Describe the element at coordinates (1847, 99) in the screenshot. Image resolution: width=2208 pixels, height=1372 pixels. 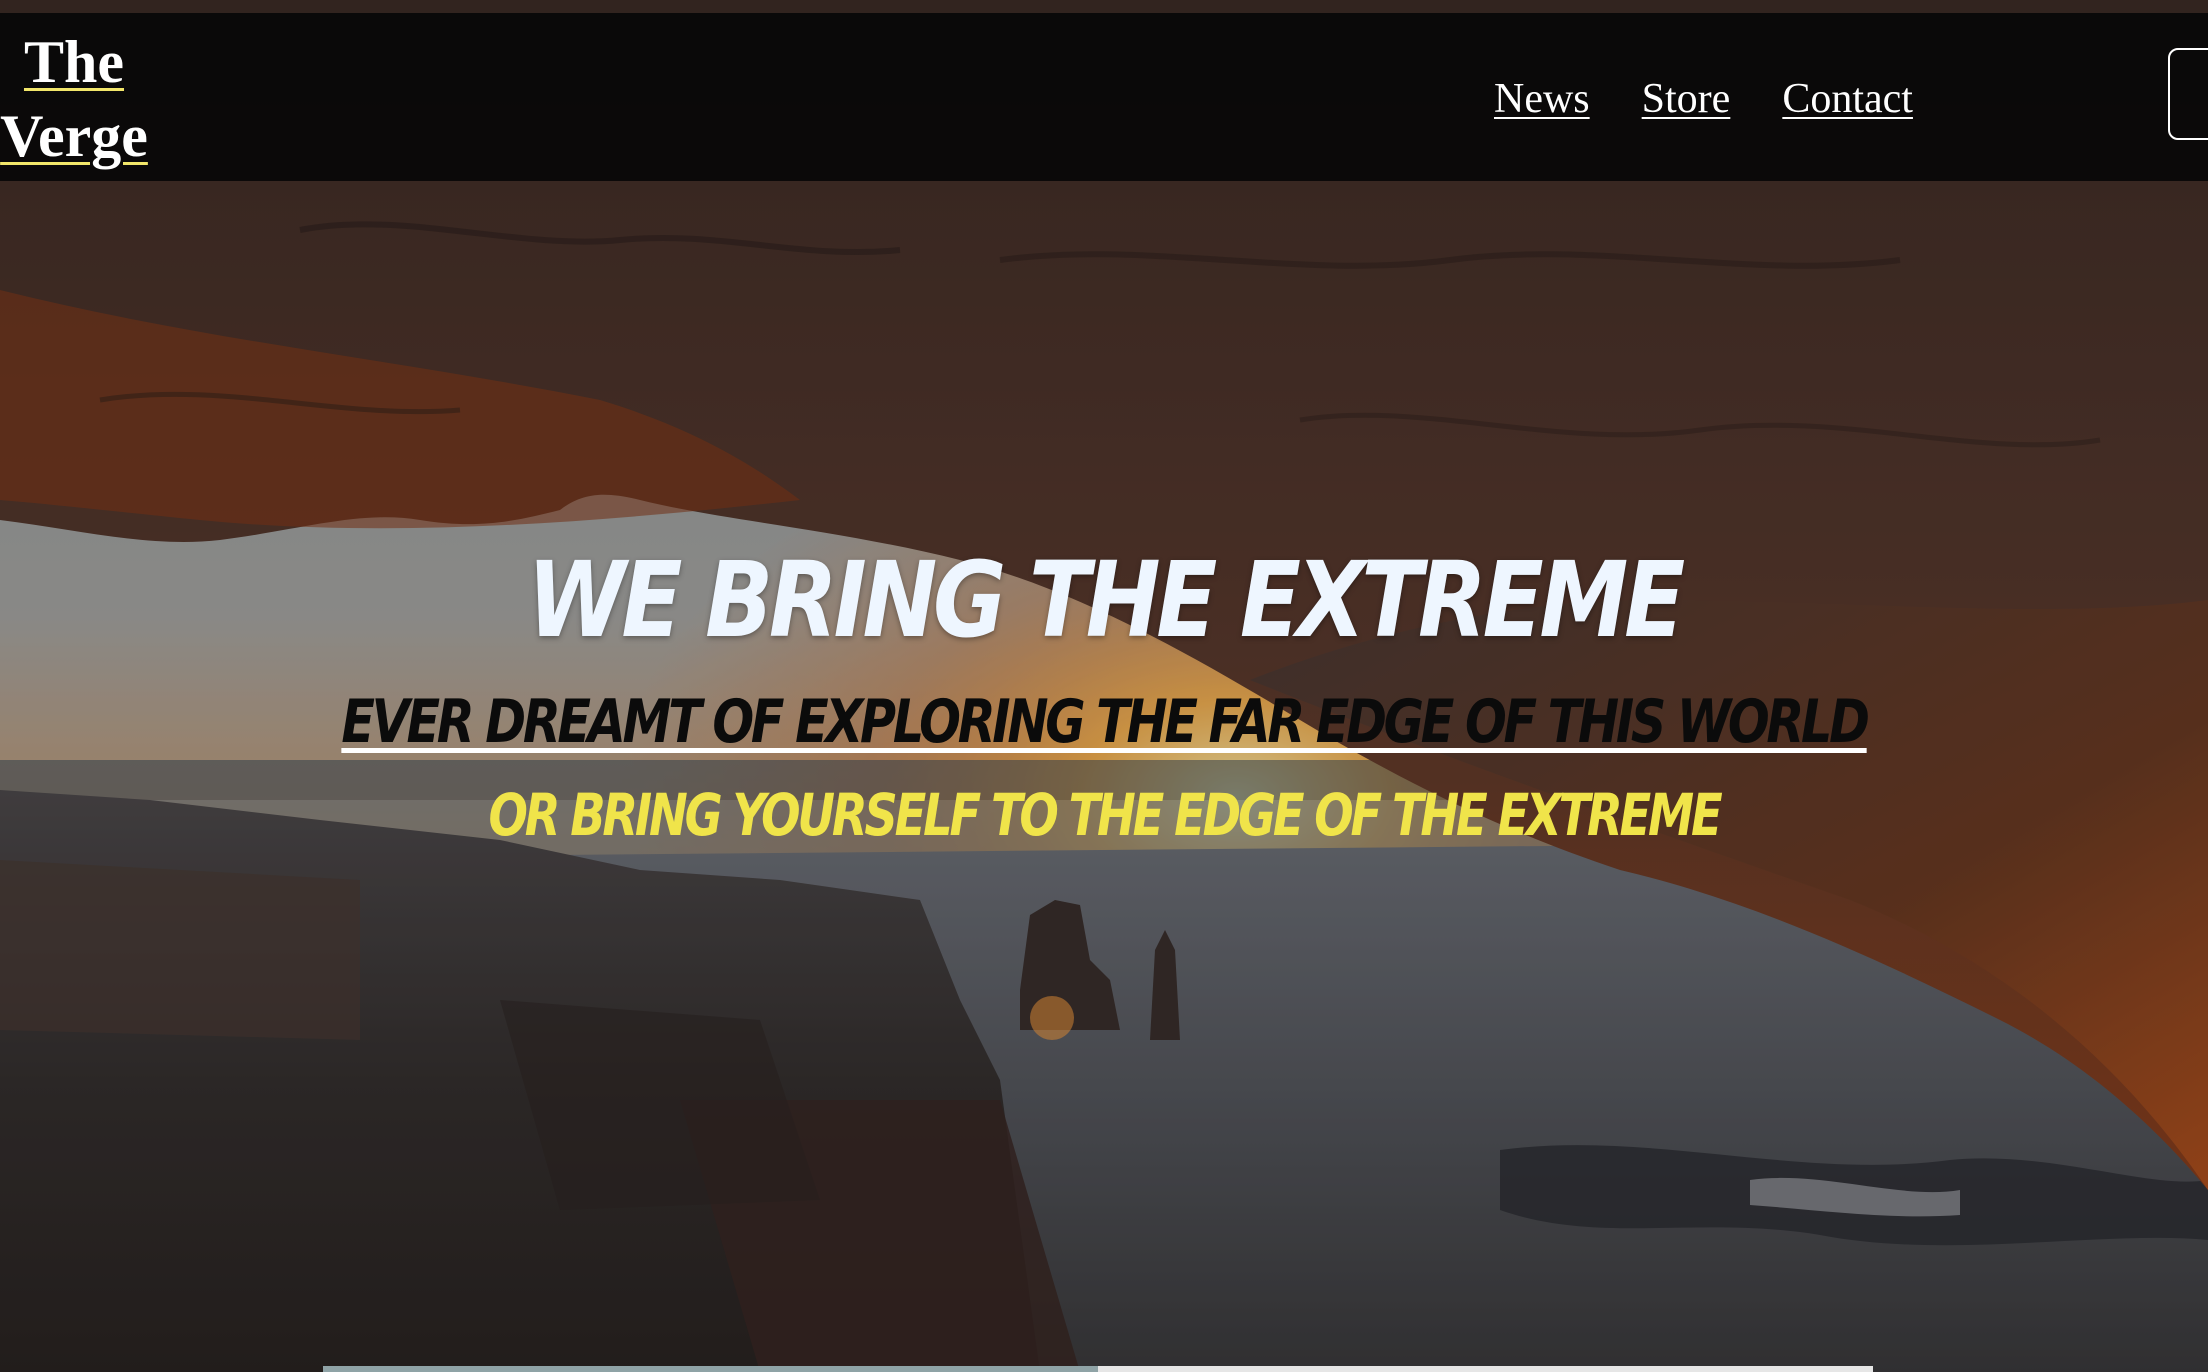
I see `nav-link-contact: Contact` at that location.